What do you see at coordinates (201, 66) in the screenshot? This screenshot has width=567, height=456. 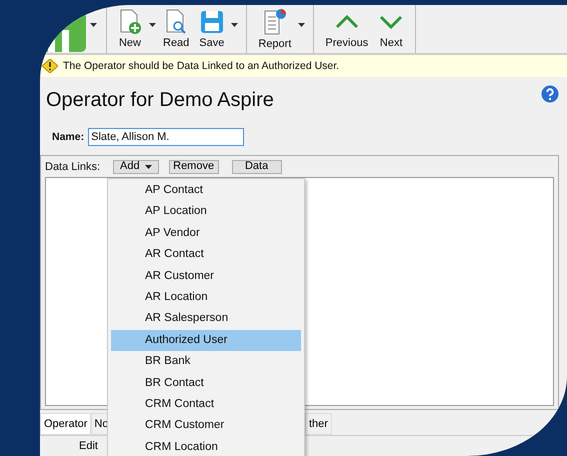 I see `warning-message: The Operator should be Data Linked to an Authorized User.` at bounding box center [201, 66].